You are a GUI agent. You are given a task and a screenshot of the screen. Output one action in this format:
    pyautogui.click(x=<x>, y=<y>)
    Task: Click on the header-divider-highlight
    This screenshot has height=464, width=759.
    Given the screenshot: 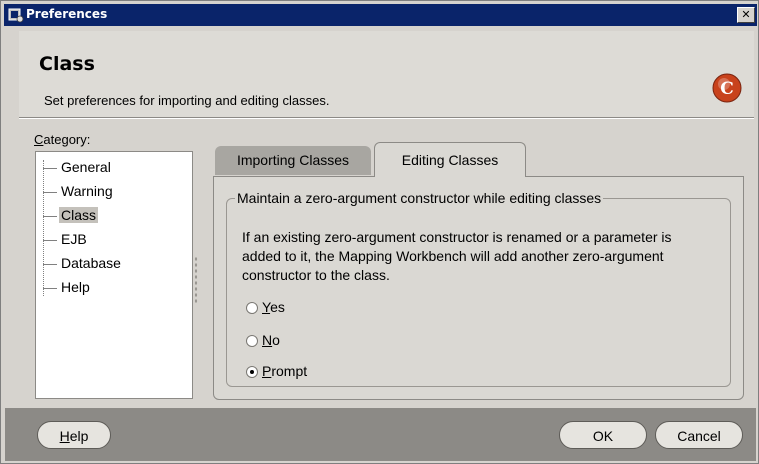 What is the action you would take?
    pyautogui.click(x=386, y=118)
    